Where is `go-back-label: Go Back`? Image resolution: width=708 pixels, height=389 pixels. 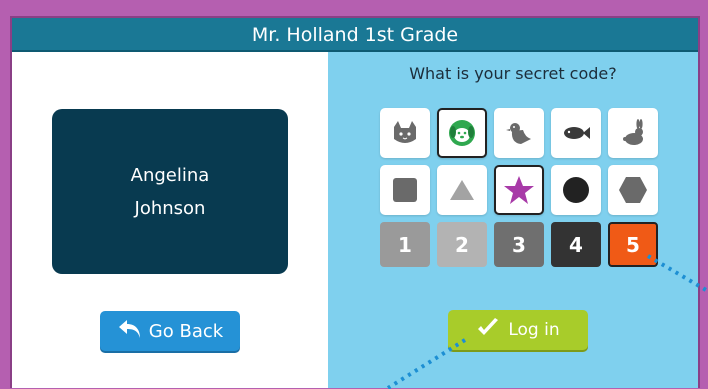 go-back-label: Go Back is located at coordinates (186, 331).